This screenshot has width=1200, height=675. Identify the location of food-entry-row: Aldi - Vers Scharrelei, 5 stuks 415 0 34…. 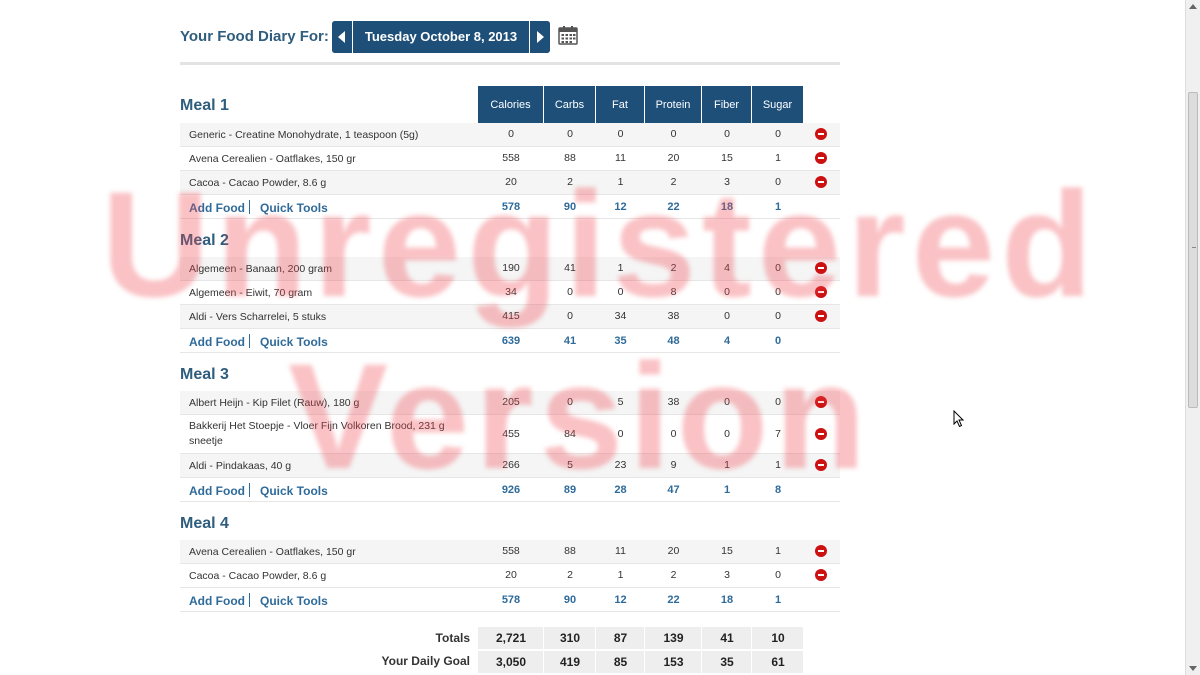
(510, 317).